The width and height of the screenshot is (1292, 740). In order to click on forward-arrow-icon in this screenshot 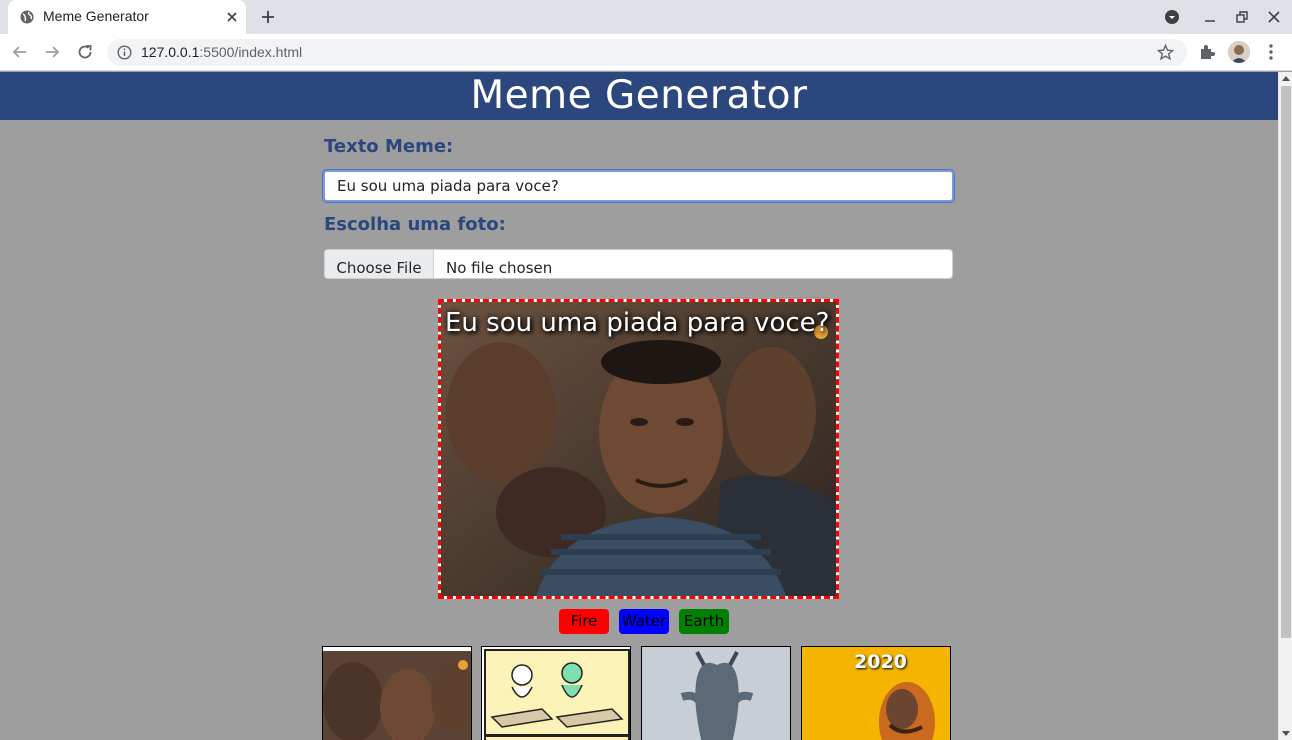, I will do `click(52, 52)`.